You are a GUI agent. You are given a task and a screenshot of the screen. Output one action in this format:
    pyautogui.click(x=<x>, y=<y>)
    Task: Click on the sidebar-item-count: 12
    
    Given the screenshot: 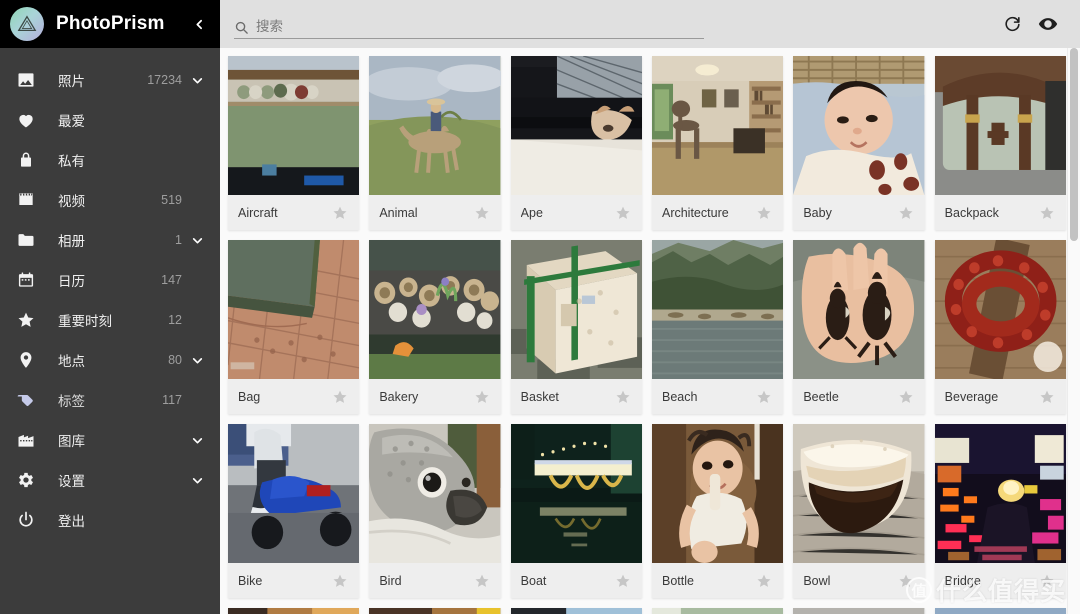 What is the action you would take?
    pyautogui.click(x=175, y=320)
    